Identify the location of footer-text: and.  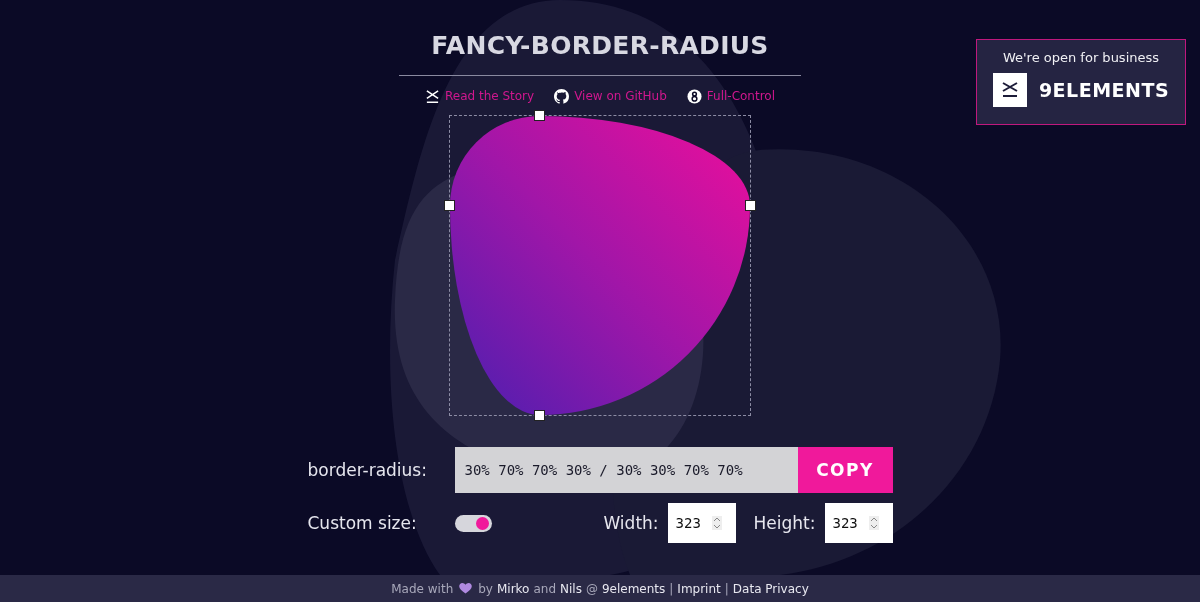
(544, 588).